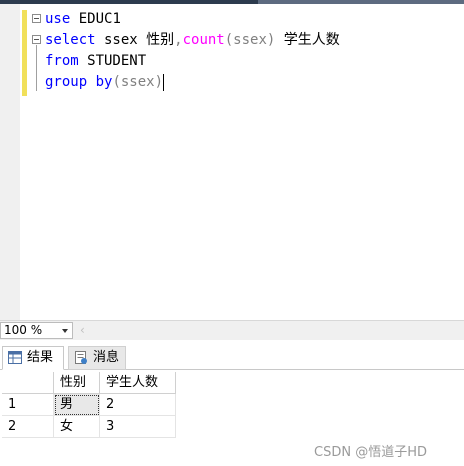 The height and width of the screenshot is (466, 464). I want to click on comma-token: ,, so click(178, 40).